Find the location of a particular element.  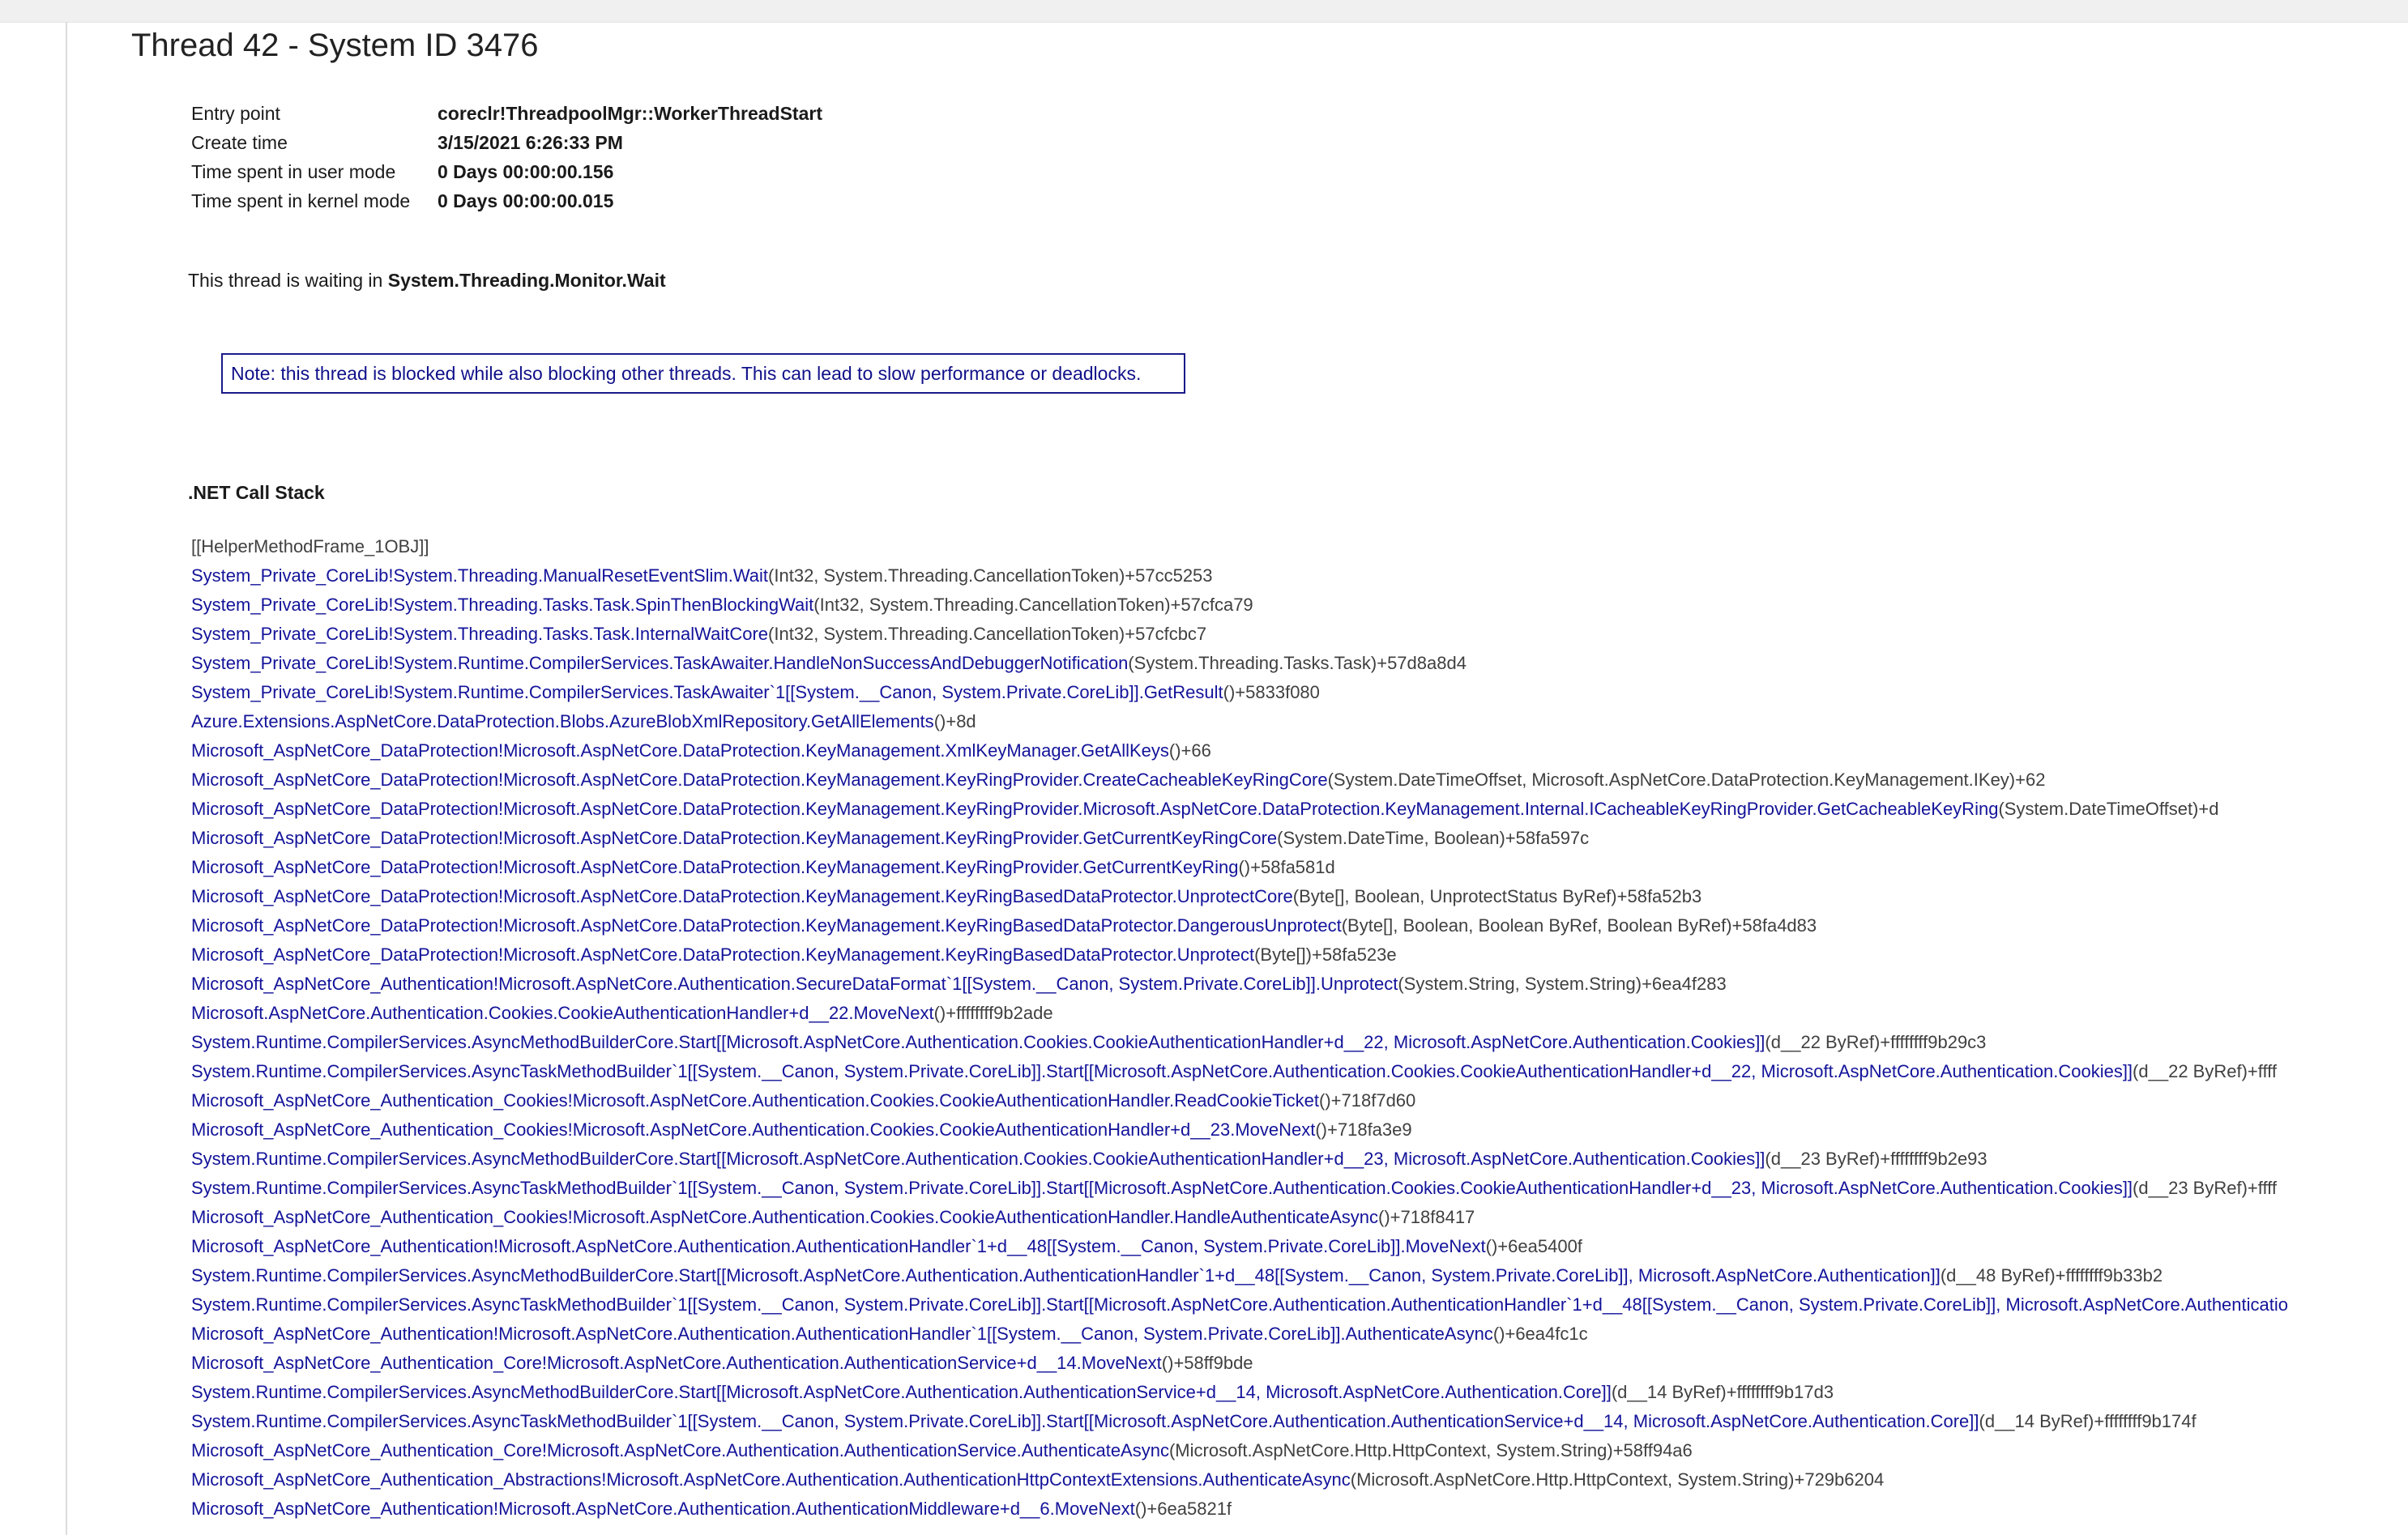

stack-frame-args: ()+58fa581d is located at coordinates (1286, 867).